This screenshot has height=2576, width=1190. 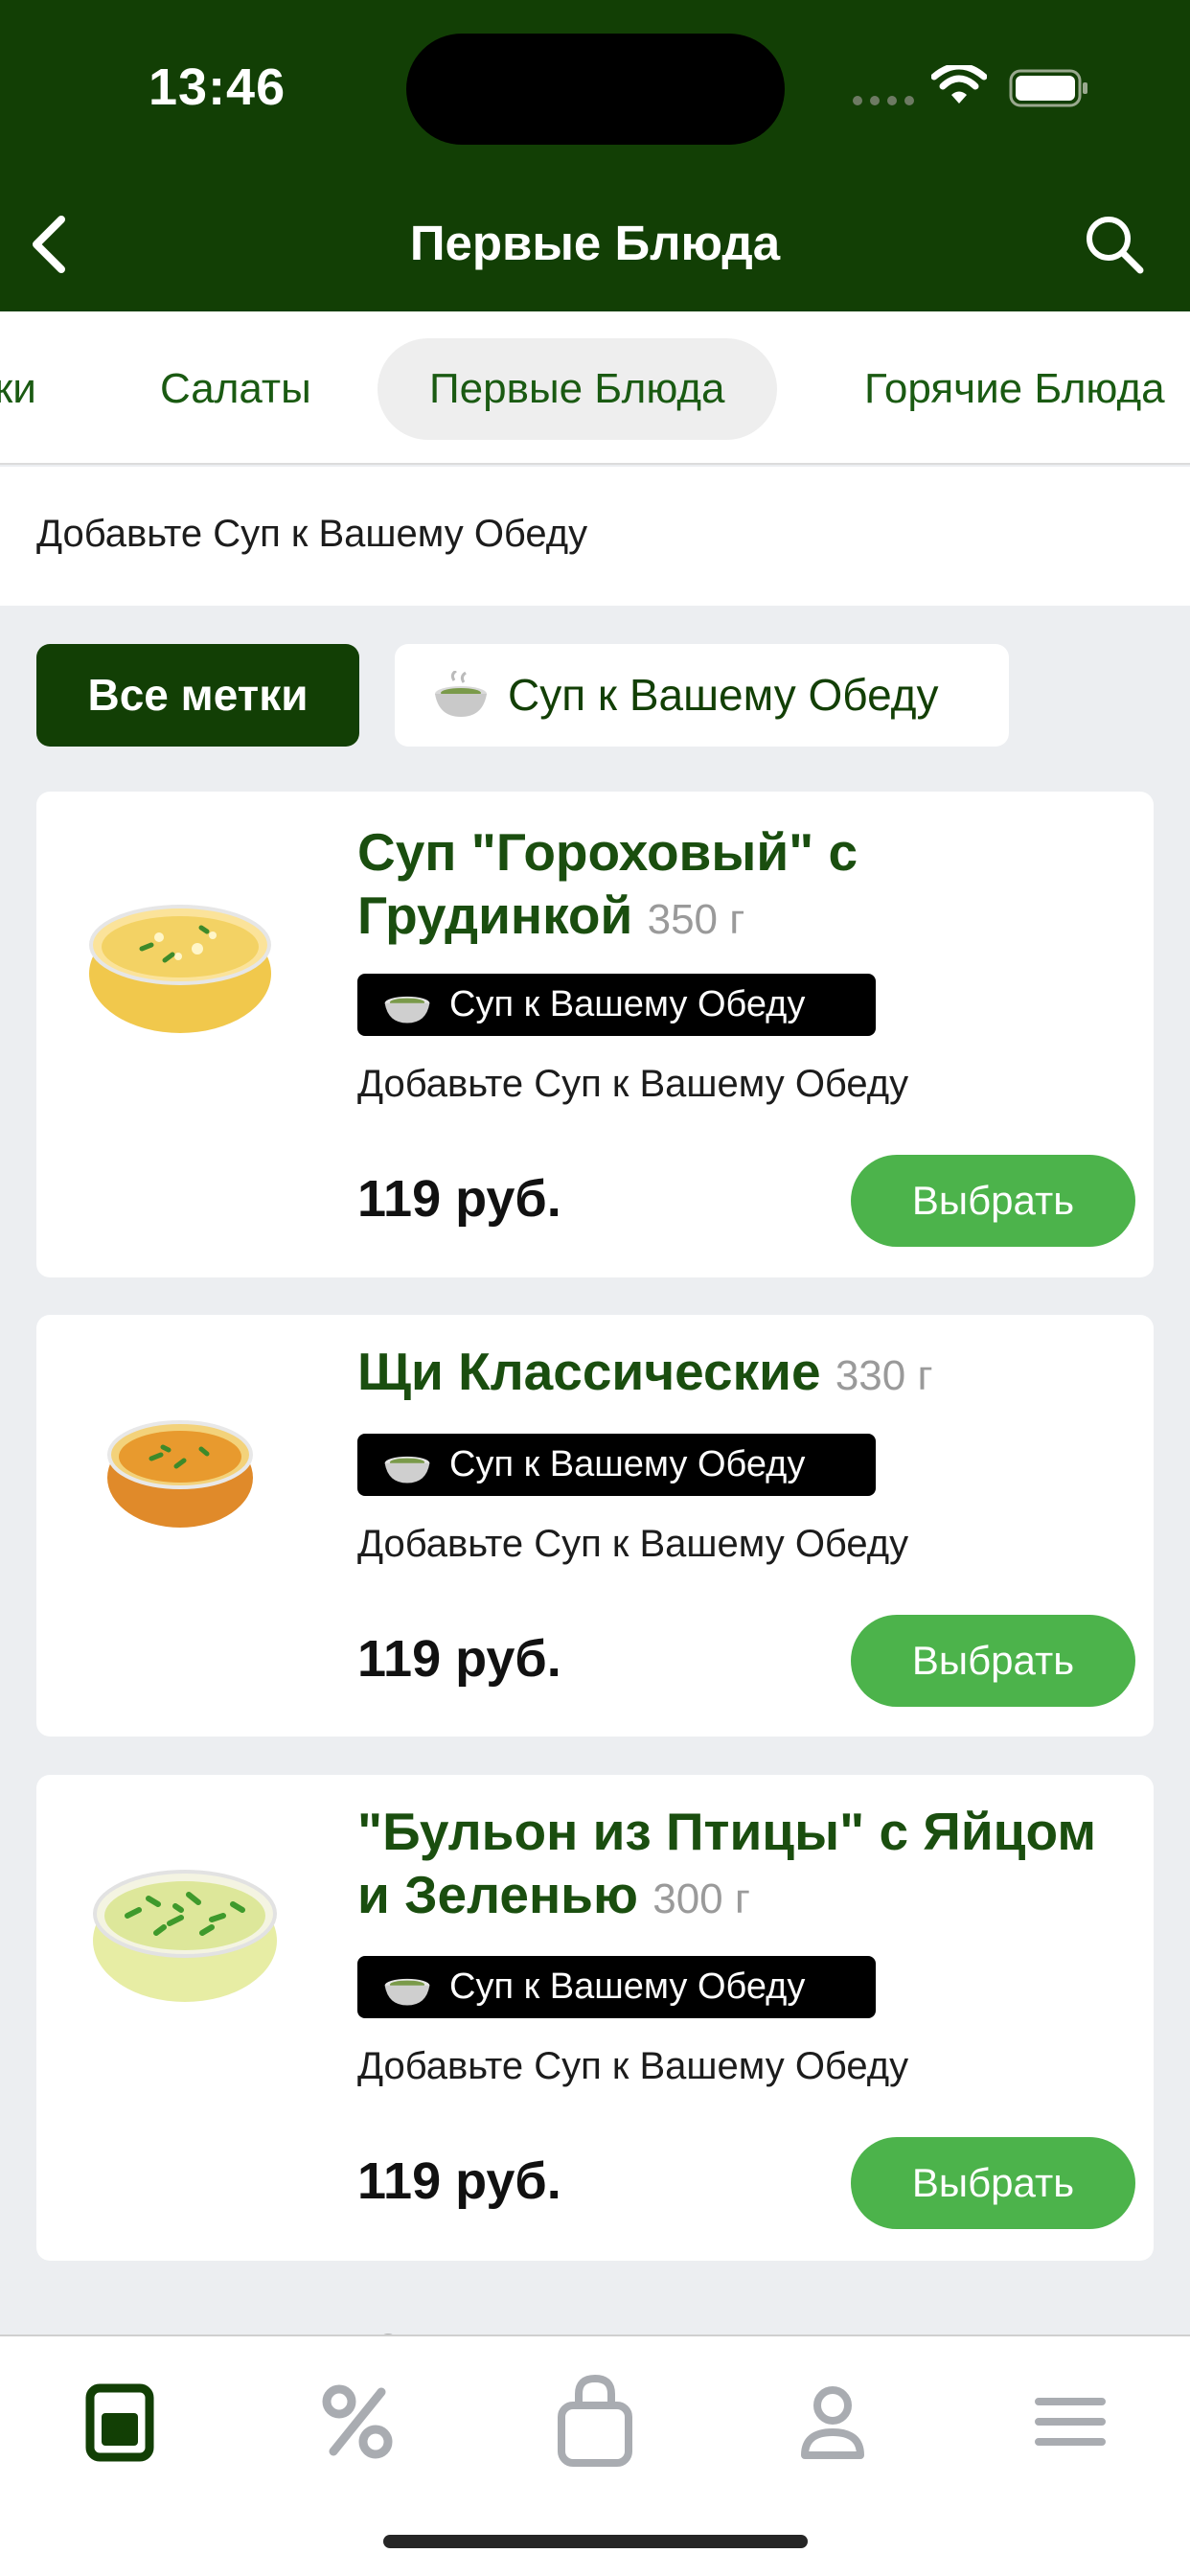 What do you see at coordinates (1114, 244) in the screenshot?
I see `search-icon` at bounding box center [1114, 244].